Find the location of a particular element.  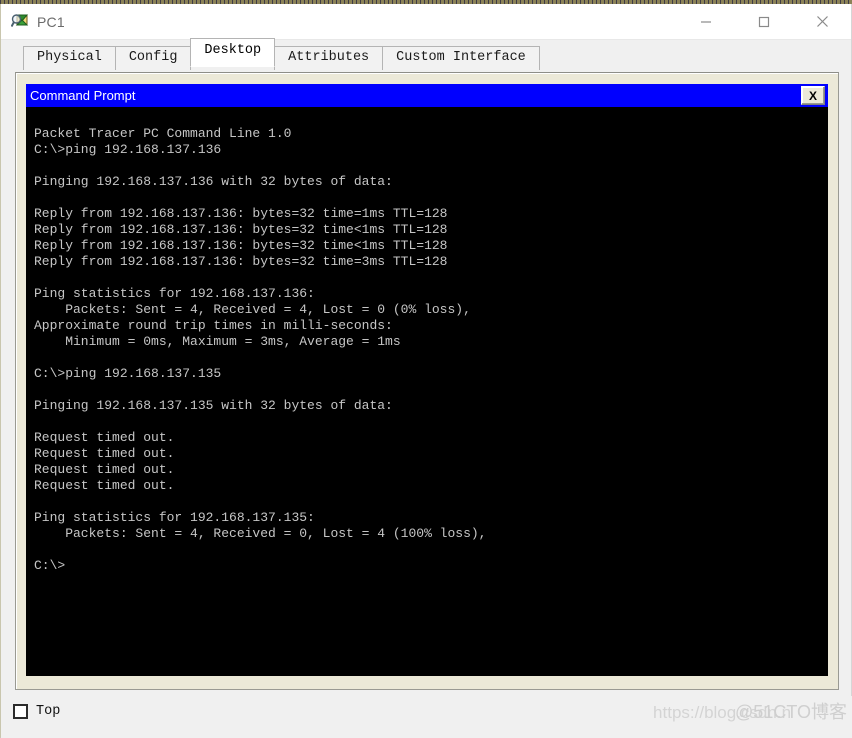

packet-tracer-pc-icon is located at coordinates (19, 22).